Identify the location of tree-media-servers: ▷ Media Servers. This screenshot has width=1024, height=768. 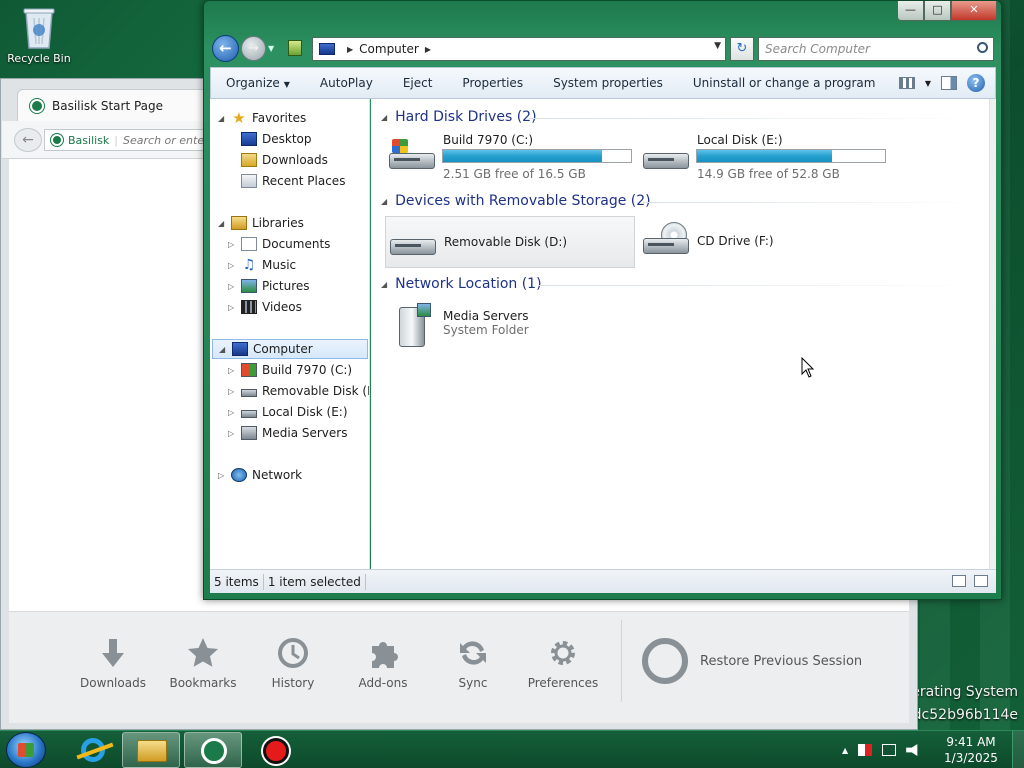
(287, 433).